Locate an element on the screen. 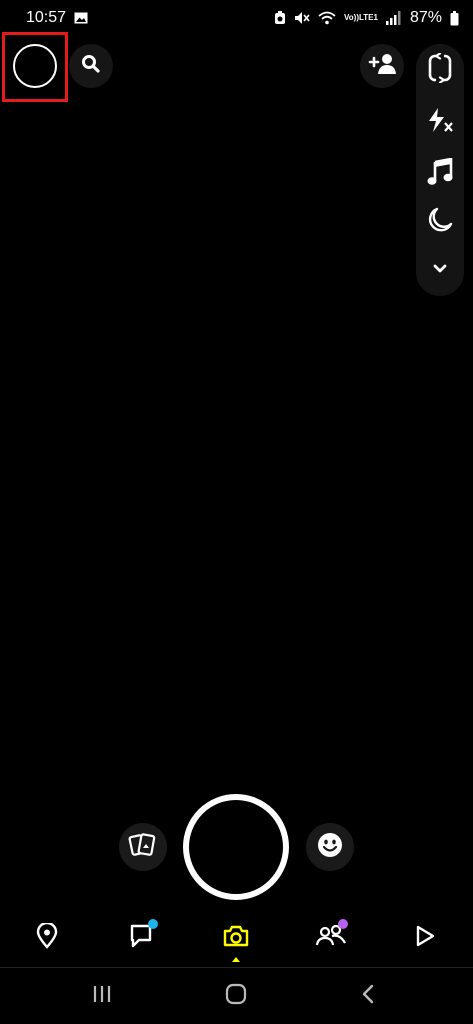  music-icon is located at coordinates (440, 173).